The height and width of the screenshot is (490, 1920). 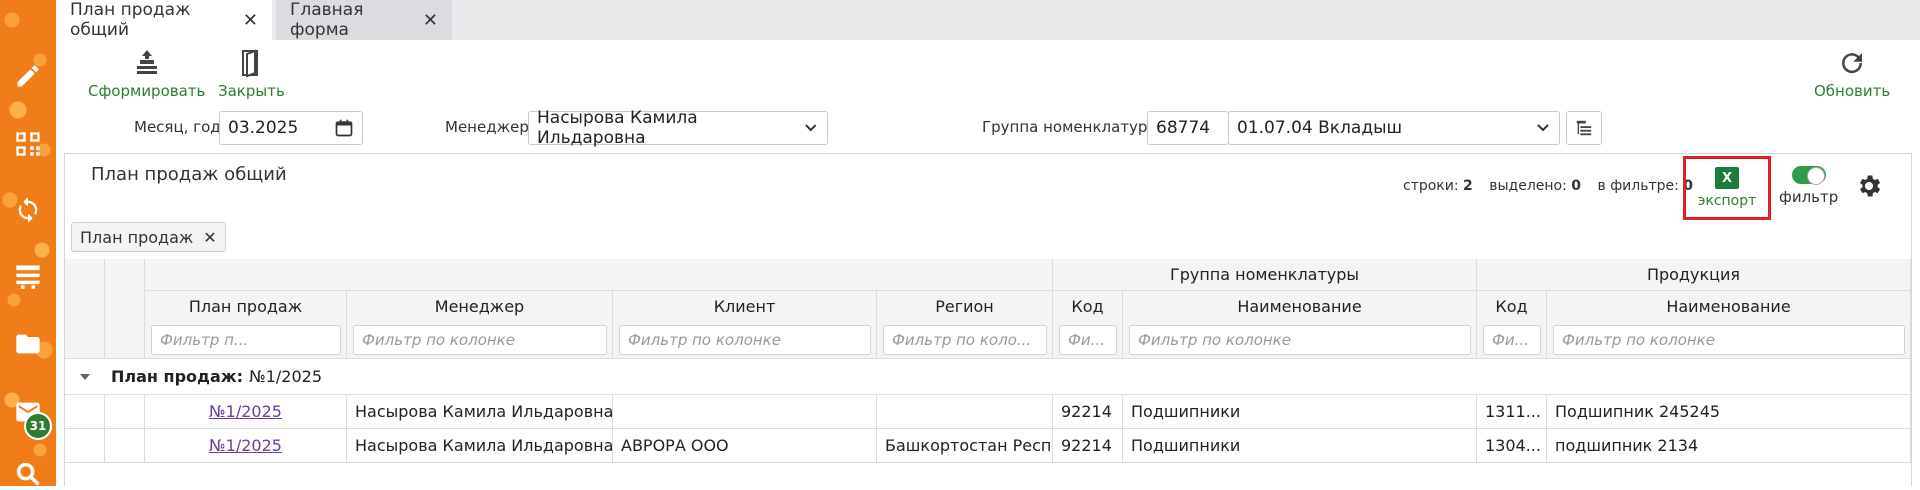 I want to click on column-header-prod-code: Код, so click(x=1512, y=306).